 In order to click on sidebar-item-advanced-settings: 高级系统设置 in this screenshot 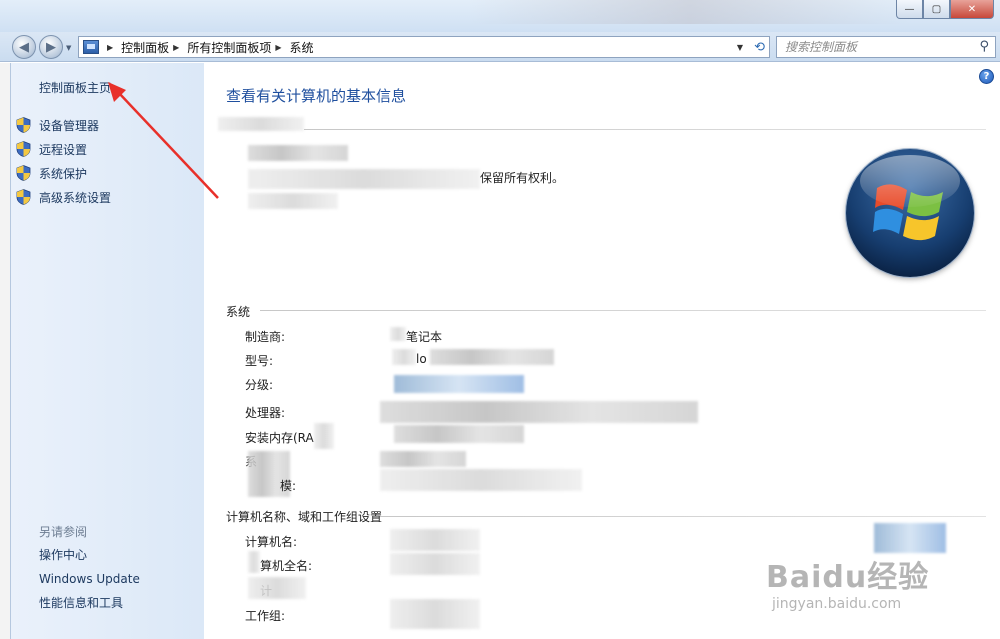, I will do `click(63, 197)`.